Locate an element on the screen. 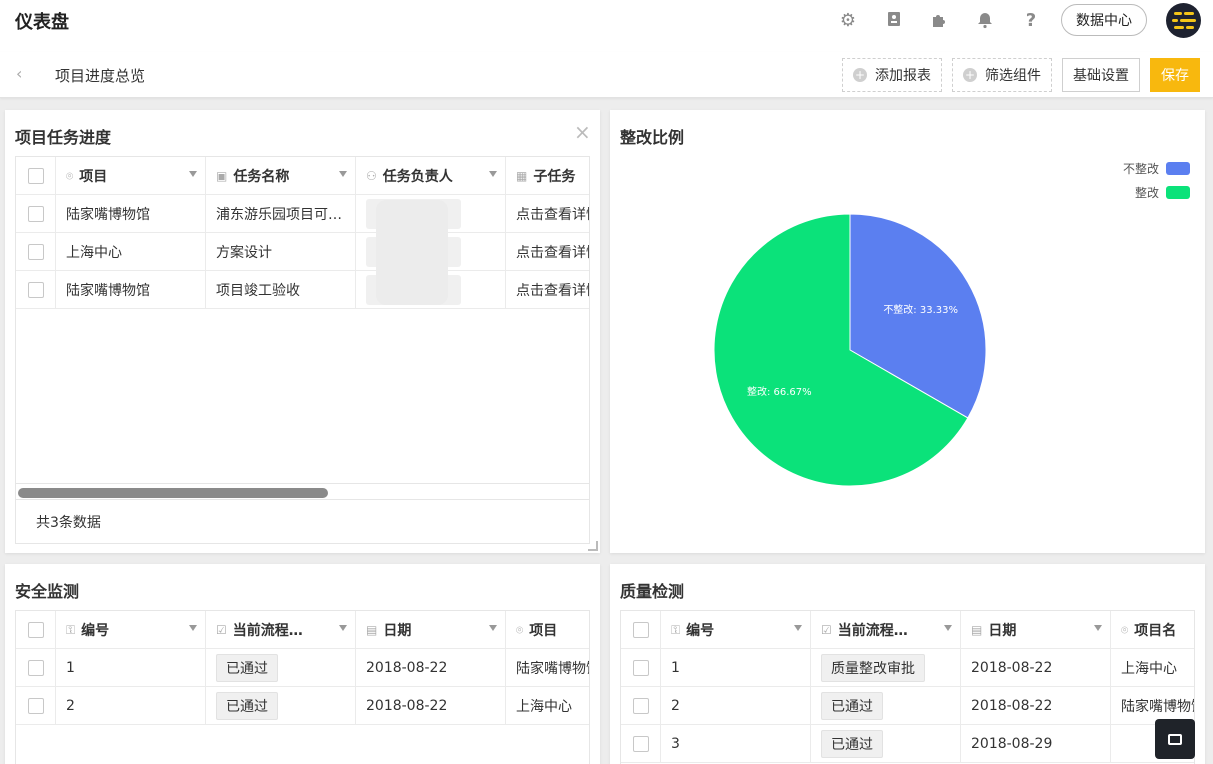 The width and height of the screenshot is (1213, 764). table-header-row: ⚿ 编号 ☑ 当前流程… ▤ 日期 ⌾ 项目名 is located at coordinates (907, 630).